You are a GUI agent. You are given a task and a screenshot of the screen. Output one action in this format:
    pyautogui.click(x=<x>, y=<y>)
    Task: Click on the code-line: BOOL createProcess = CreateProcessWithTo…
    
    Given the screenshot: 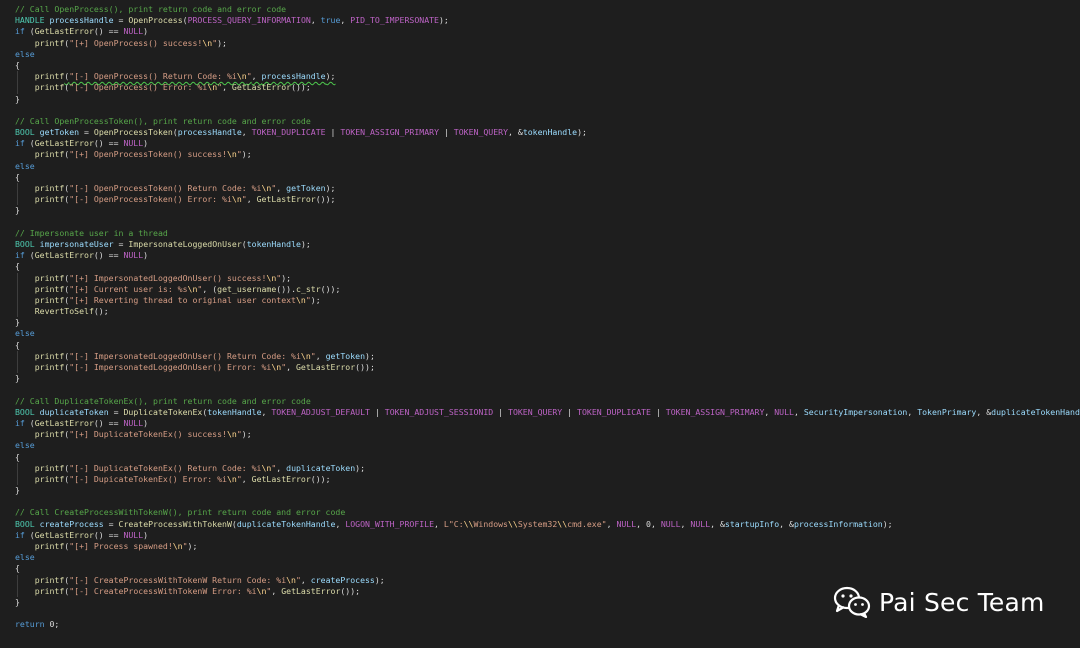 What is the action you would take?
    pyautogui.click(x=545, y=524)
    